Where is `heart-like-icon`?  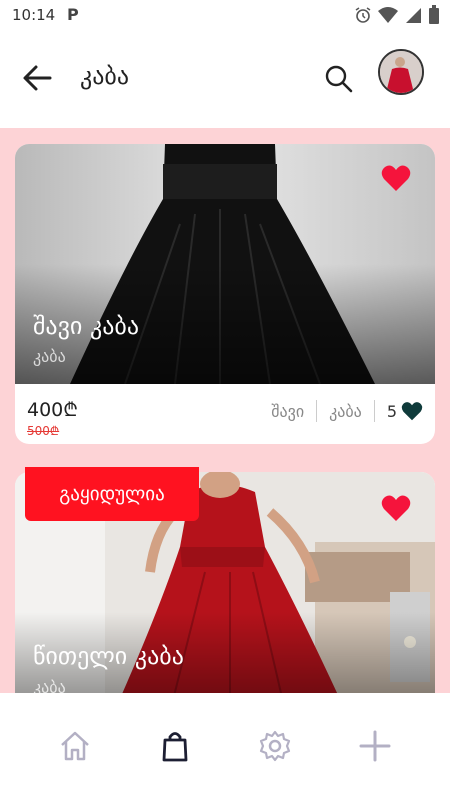
heart-like-icon is located at coordinates (412, 411).